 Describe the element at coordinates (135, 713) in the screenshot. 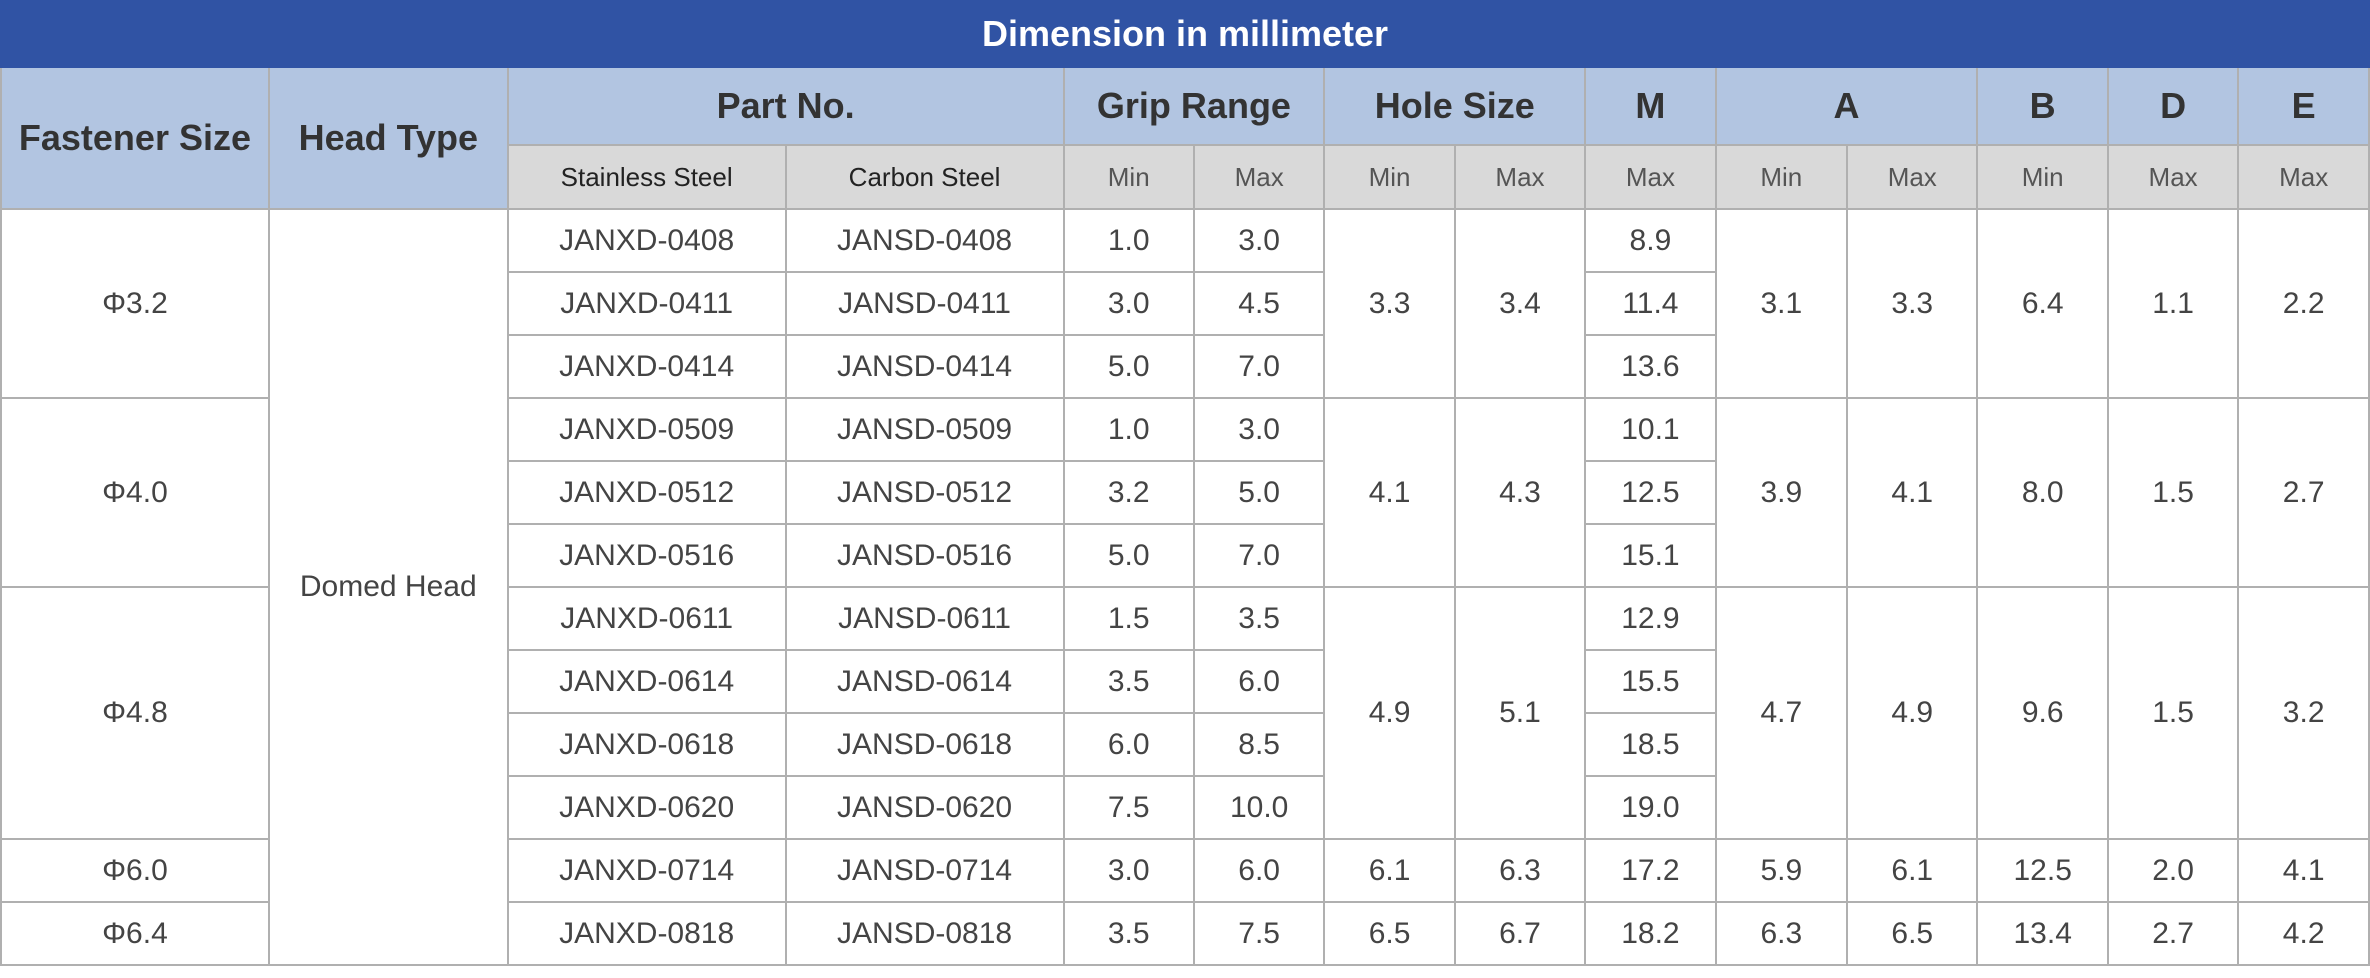

I see `fastener-size-cell: Φ4.8` at that location.